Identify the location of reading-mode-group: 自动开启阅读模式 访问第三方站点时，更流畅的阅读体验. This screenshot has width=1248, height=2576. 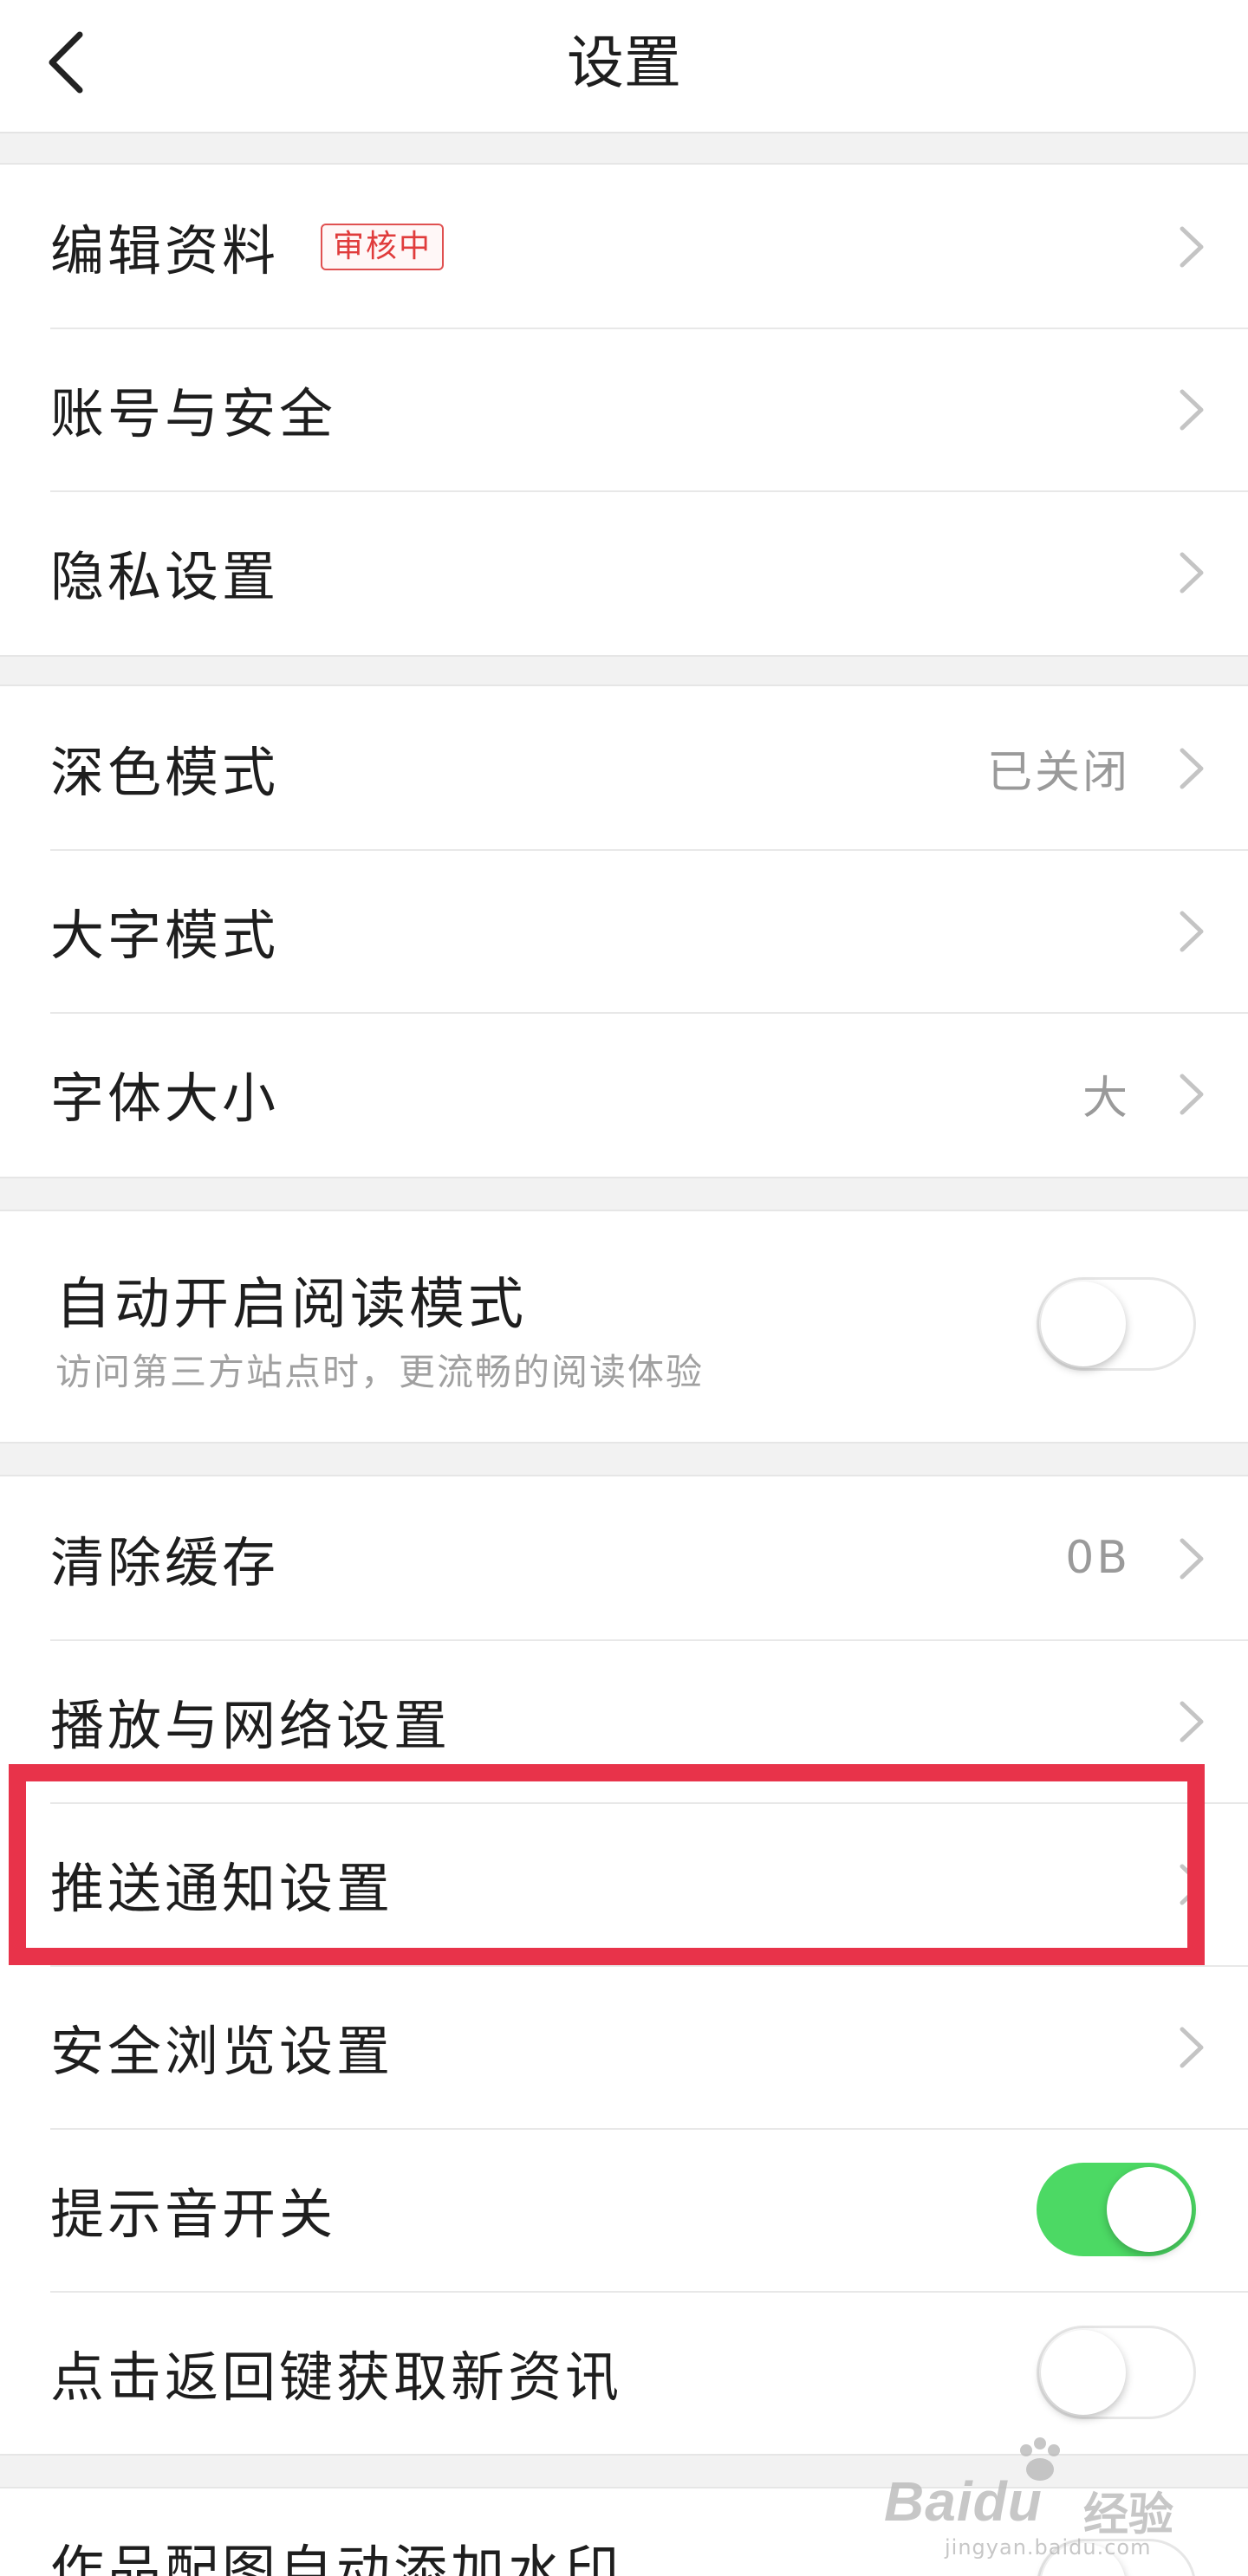
(624, 1327).